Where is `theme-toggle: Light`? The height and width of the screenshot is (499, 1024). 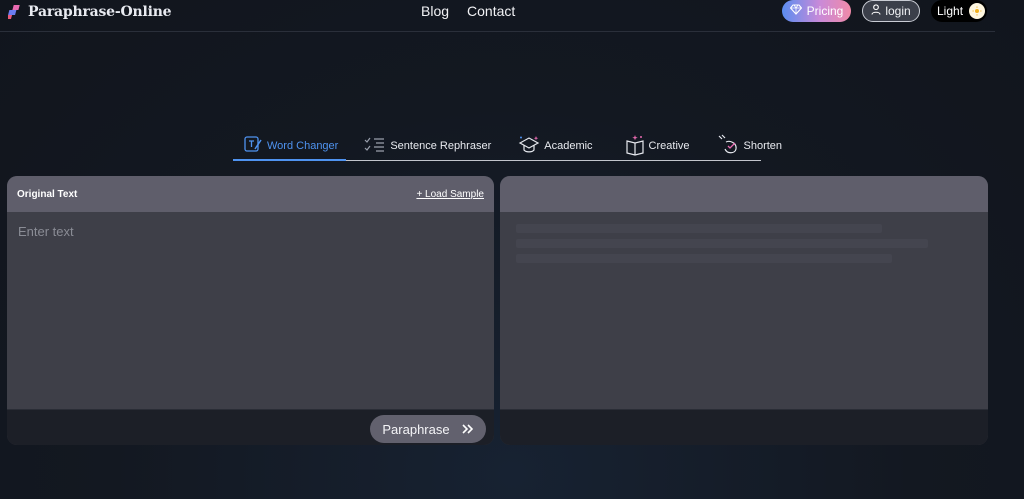 theme-toggle: Light is located at coordinates (959, 11).